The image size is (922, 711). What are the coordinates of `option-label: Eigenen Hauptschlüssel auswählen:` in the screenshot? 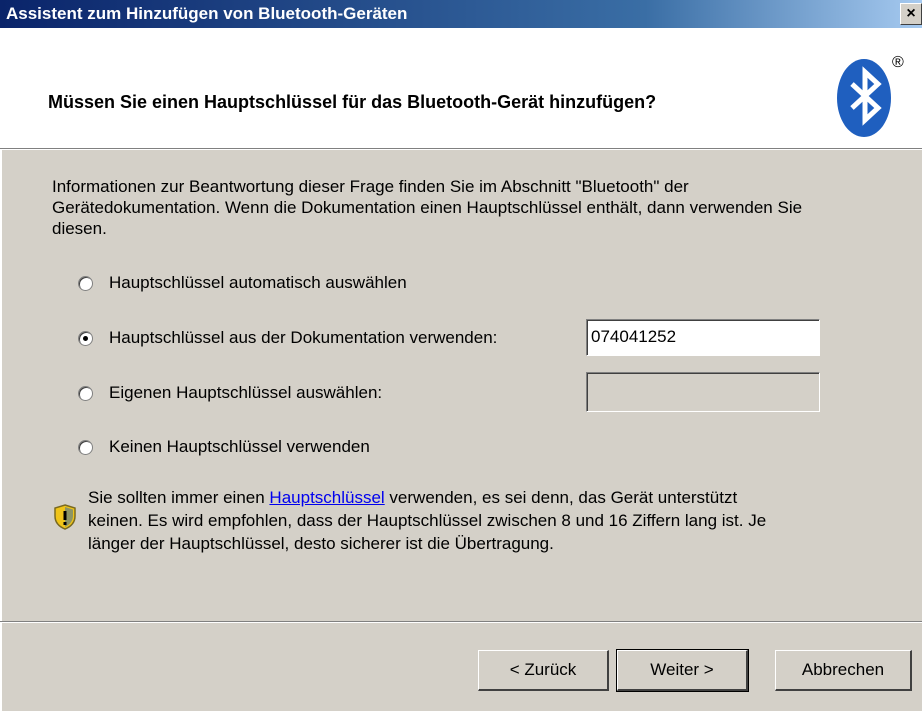 It's located at (246, 392).